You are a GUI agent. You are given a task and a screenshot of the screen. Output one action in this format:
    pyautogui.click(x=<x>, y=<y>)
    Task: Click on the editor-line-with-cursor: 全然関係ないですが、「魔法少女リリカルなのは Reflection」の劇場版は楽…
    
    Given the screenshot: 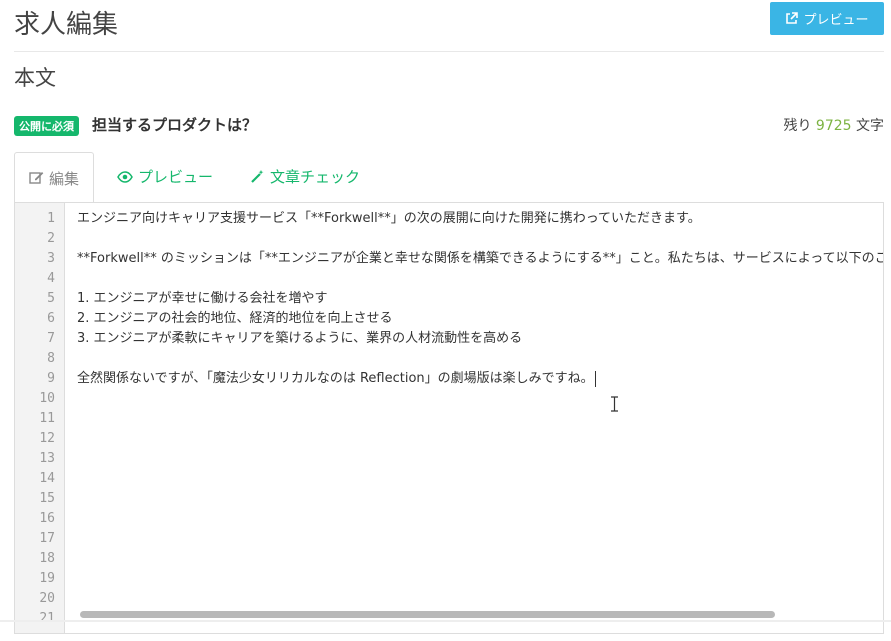 What is the action you would take?
    pyautogui.click(x=480, y=379)
    